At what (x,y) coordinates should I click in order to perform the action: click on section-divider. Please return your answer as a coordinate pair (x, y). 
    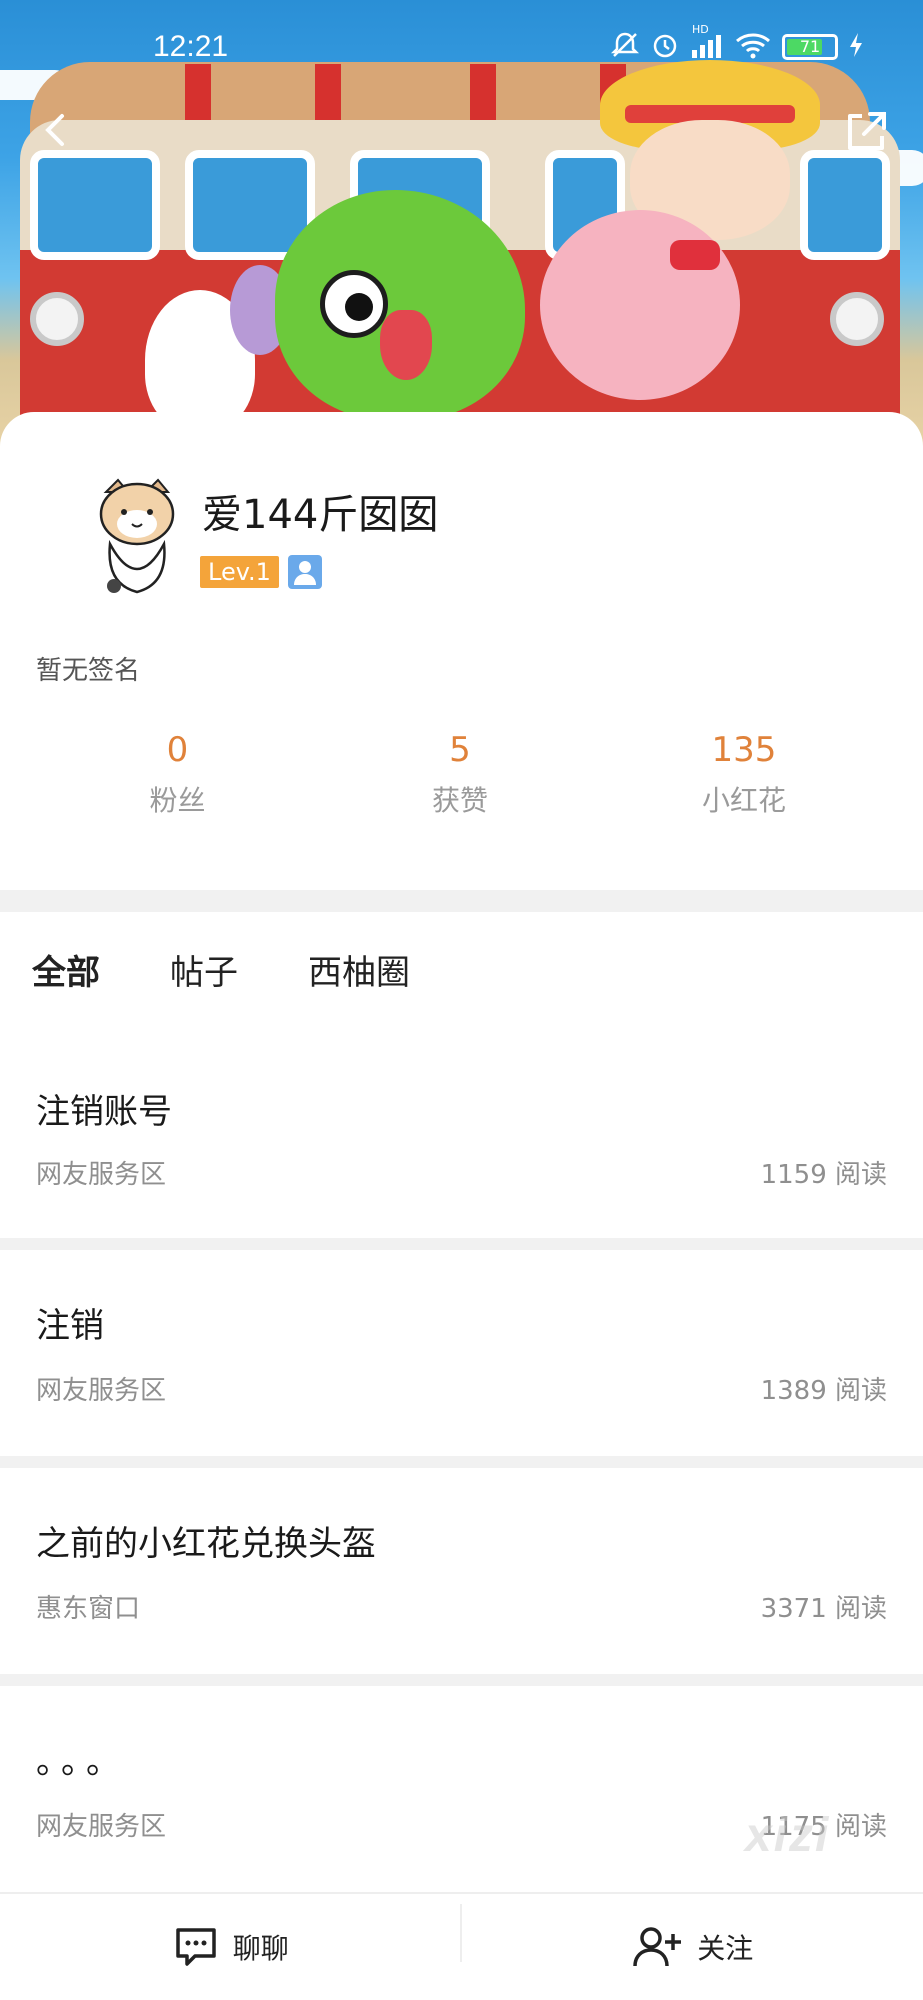
    Looking at the image, I should click on (461, 901).